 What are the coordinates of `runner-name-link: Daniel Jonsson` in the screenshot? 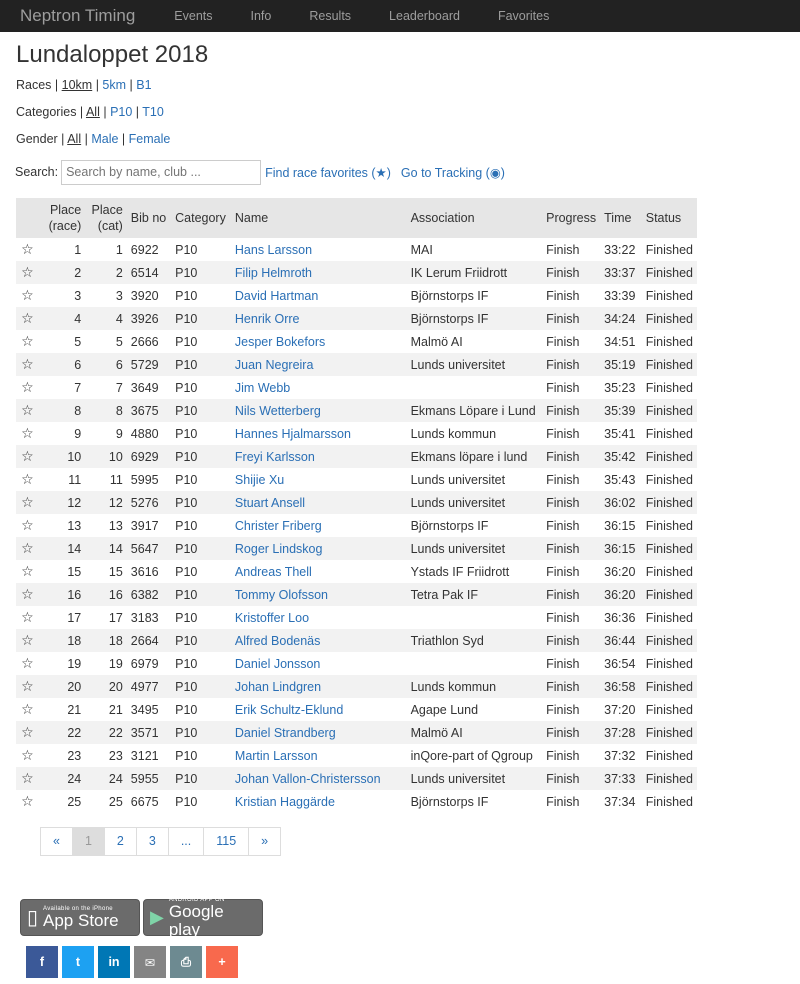 It's located at (277, 664).